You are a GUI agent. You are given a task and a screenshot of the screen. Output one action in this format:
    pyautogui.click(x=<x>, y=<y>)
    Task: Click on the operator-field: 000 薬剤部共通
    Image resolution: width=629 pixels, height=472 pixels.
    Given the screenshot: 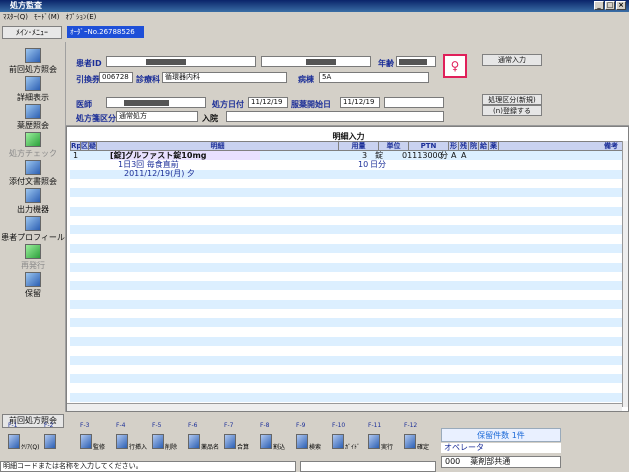 What is the action you would take?
    pyautogui.click(x=501, y=462)
    